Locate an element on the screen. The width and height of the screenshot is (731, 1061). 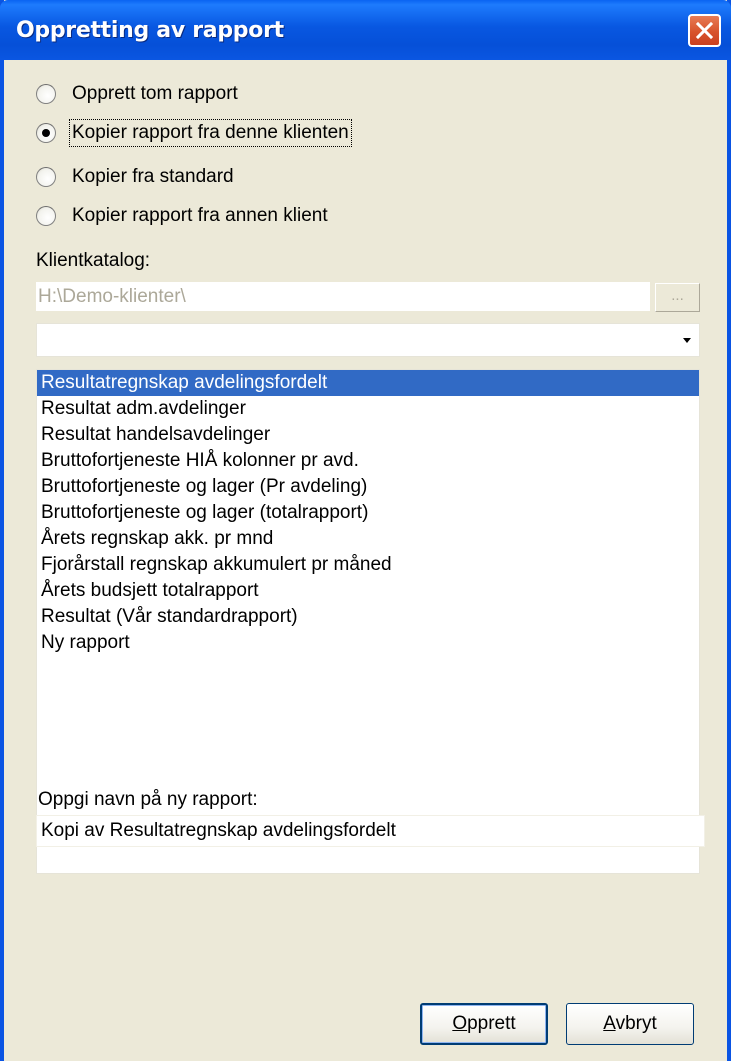
create-button: Opprett is located at coordinates (484, 1024).